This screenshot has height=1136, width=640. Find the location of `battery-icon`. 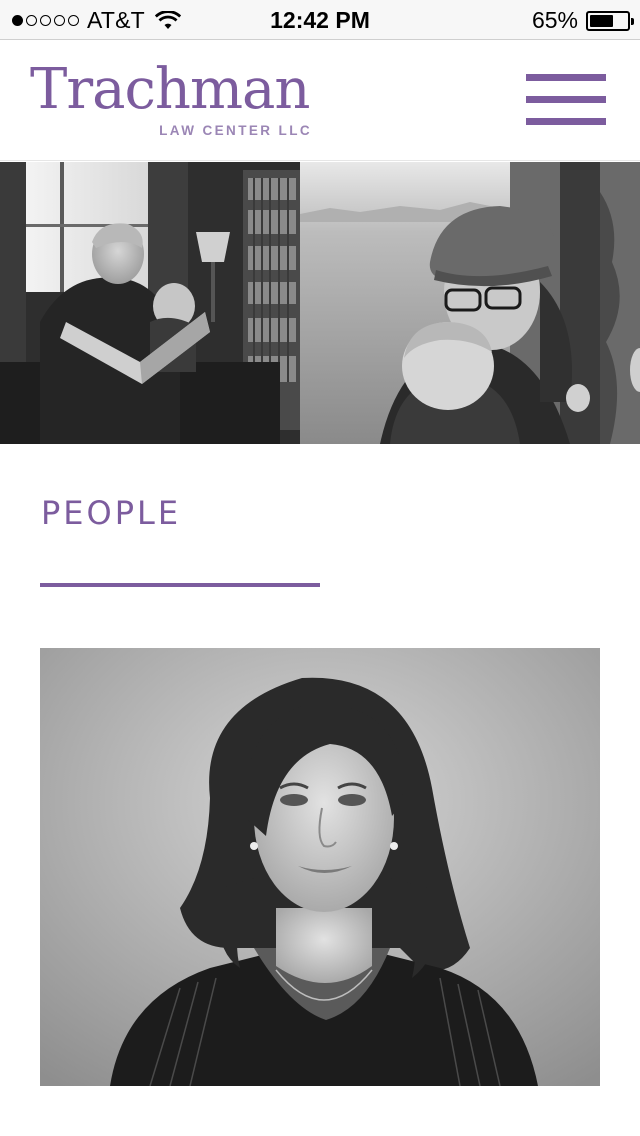

battery-icon is located at coordinates (610, 20).